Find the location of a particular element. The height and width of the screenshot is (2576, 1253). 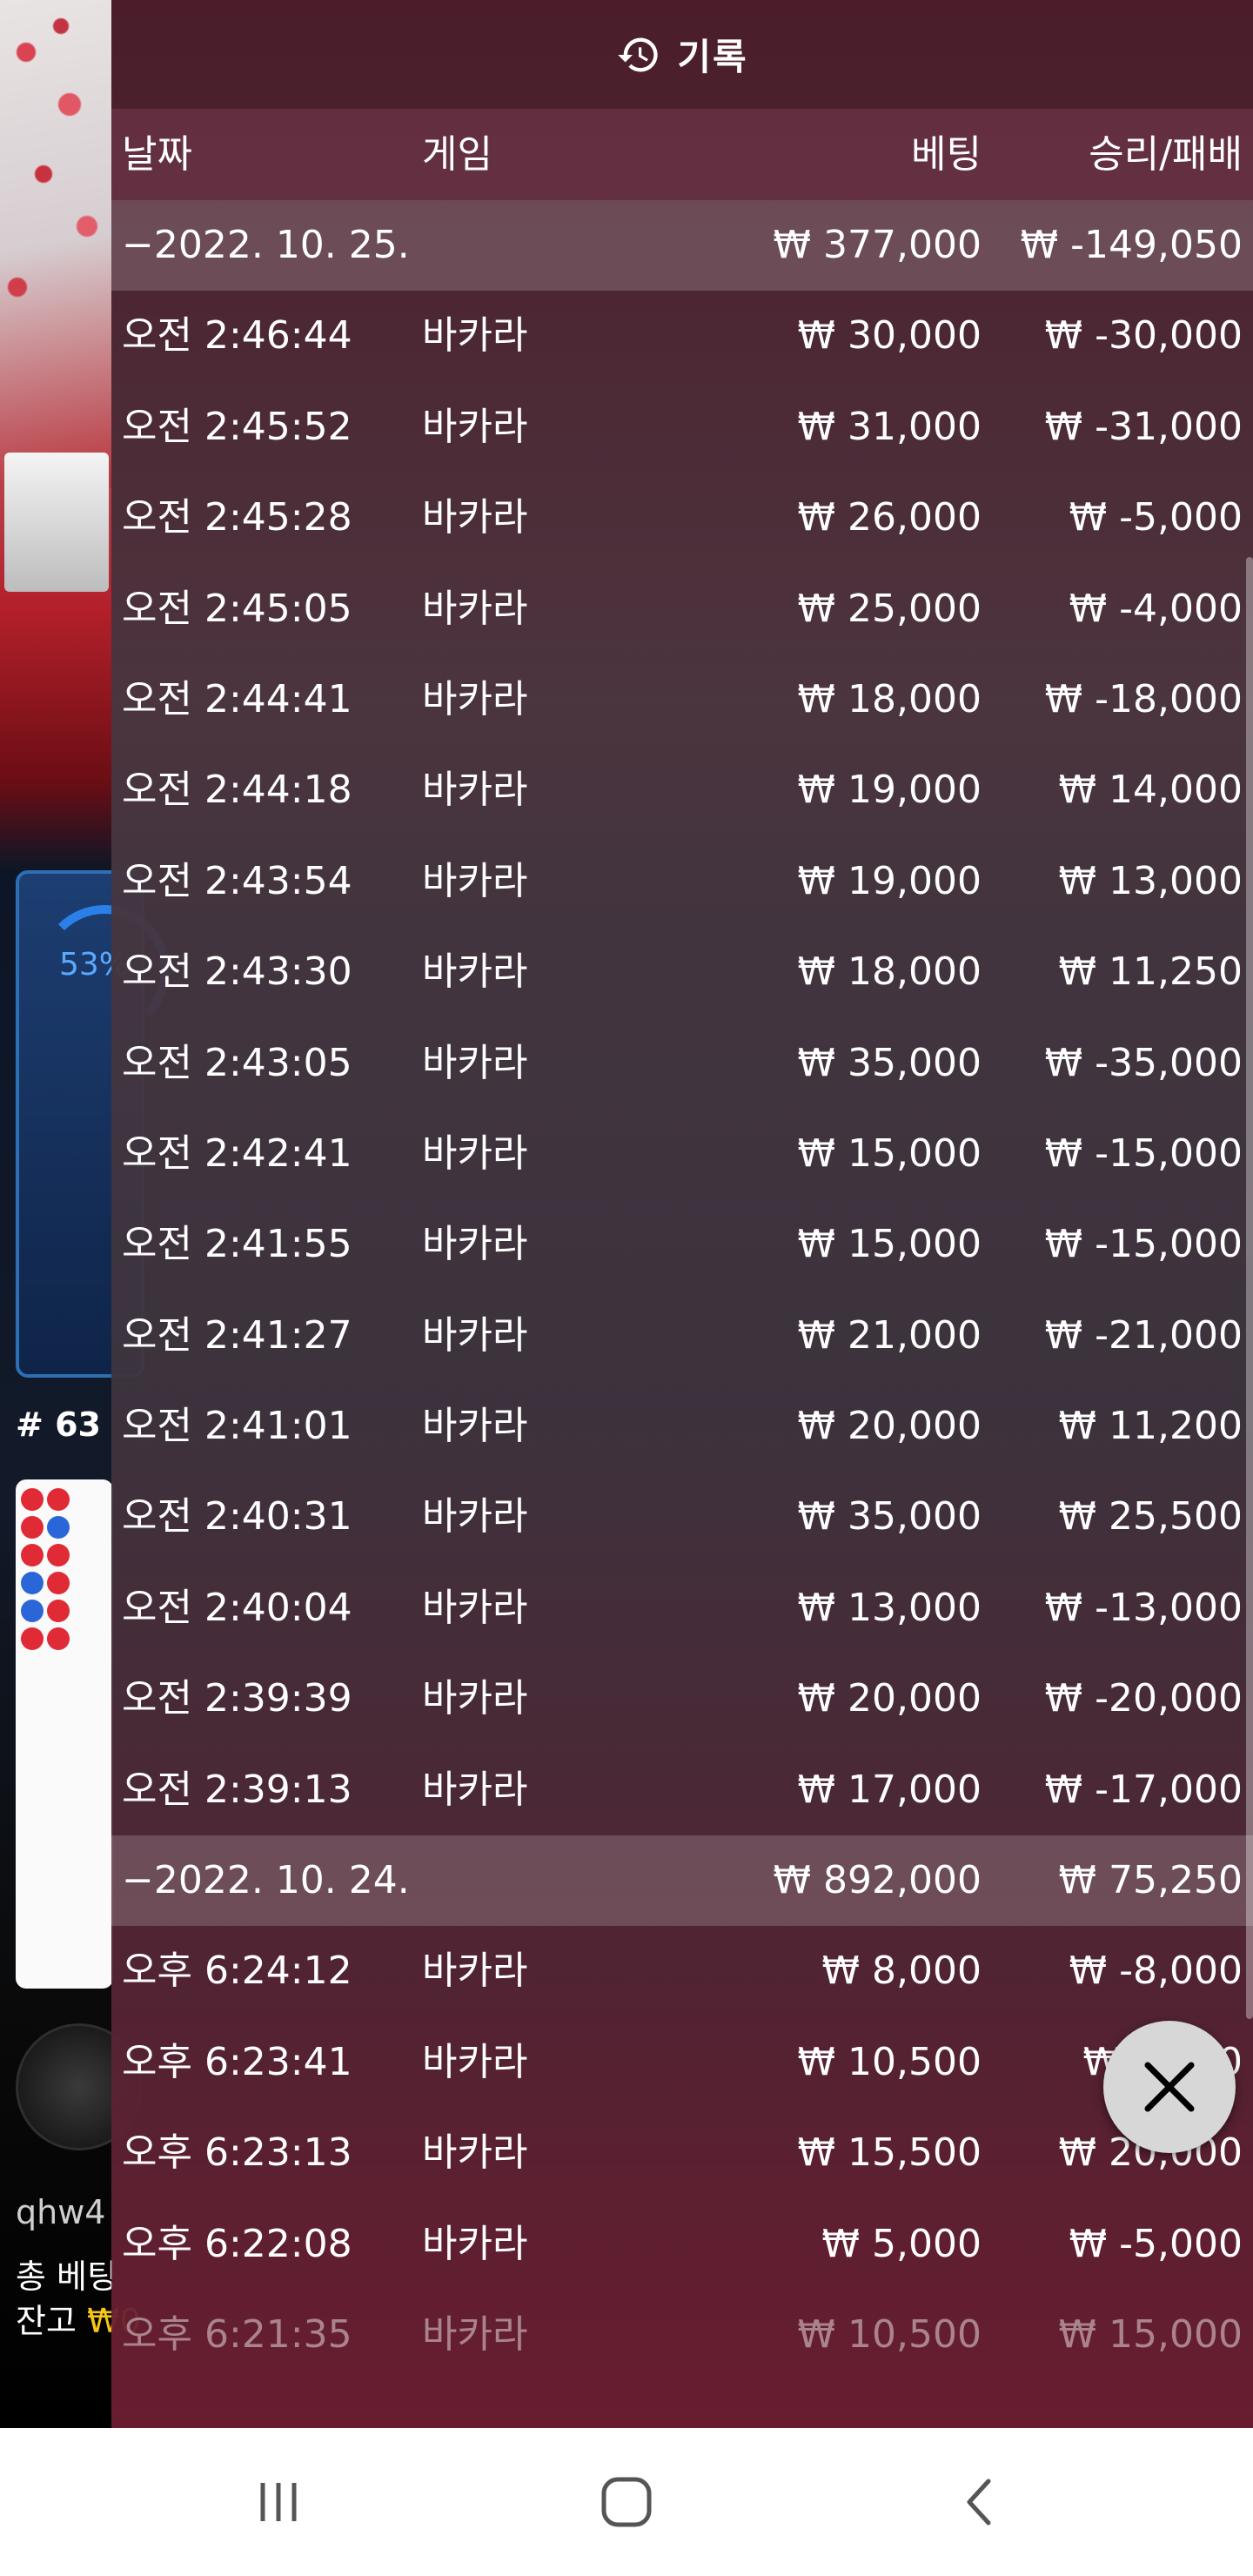

column-date: 날짜 is located at coordinates (157, 155).